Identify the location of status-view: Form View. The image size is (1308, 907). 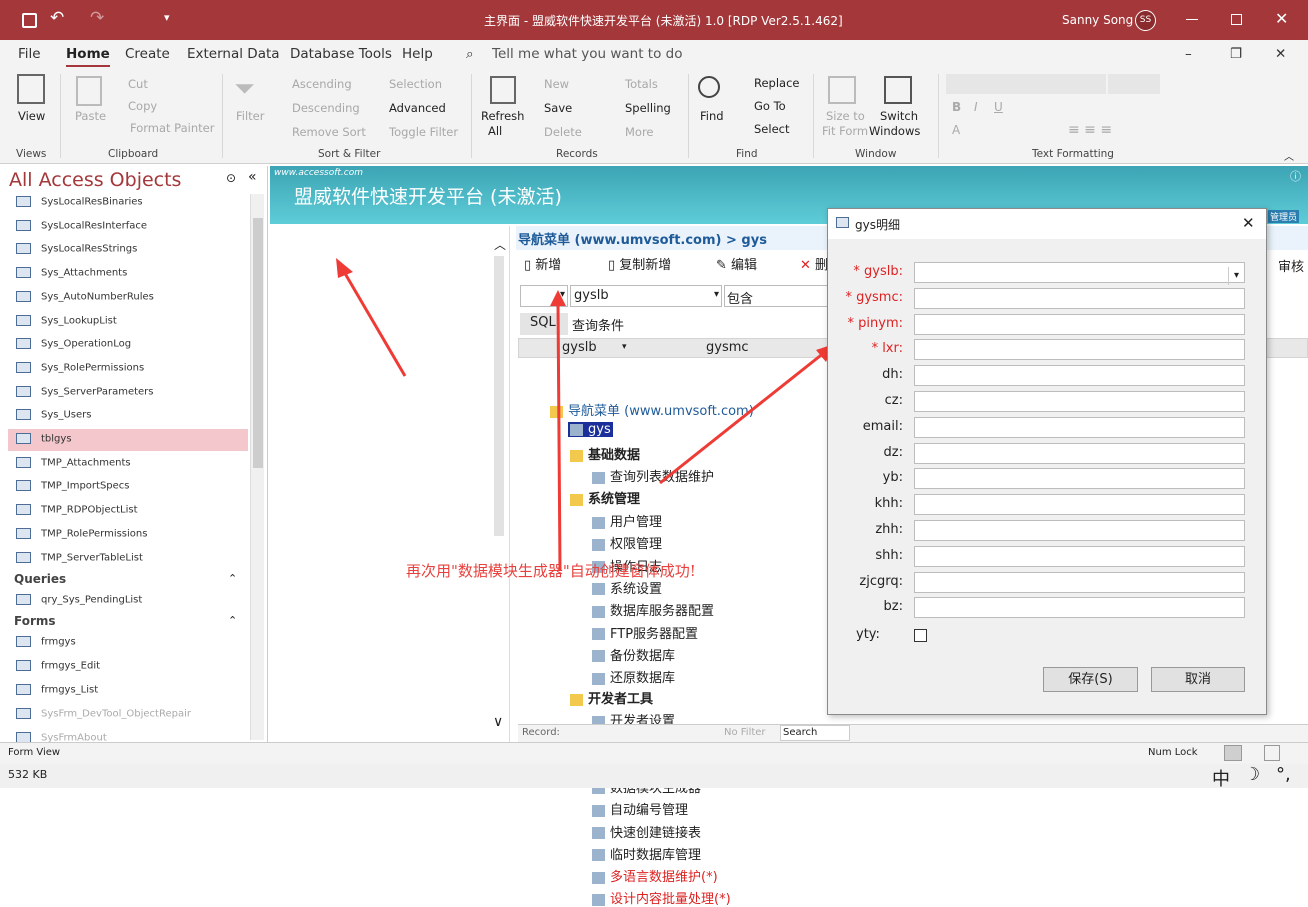
(34, 752).